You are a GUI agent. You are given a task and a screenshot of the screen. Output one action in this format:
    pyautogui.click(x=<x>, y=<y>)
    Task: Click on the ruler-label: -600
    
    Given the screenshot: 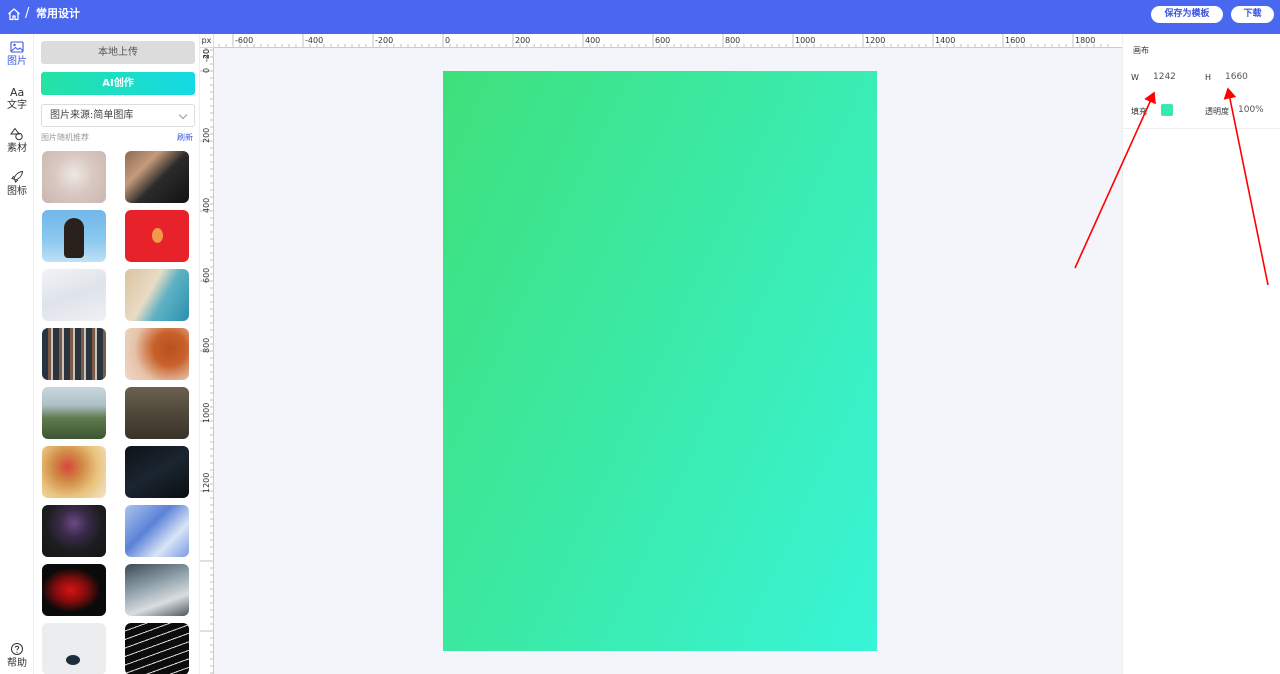 What is the action you would take?
    pyautogui.click(x=244, y=40)
    